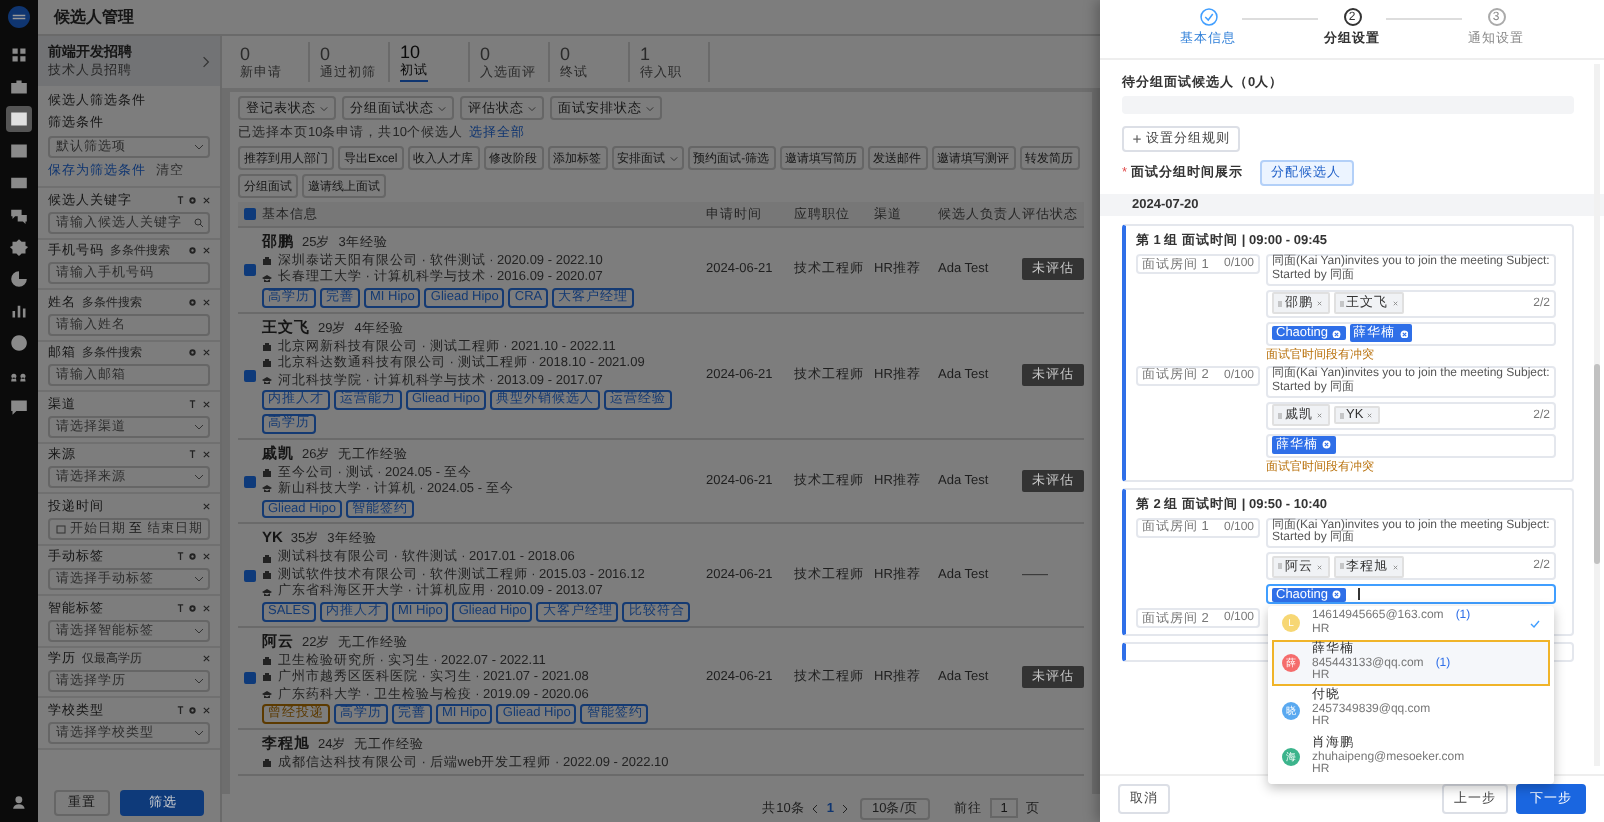  Describe the element at coordinates (19, 17) in the screenshot. I see `logo-icon` at that location.